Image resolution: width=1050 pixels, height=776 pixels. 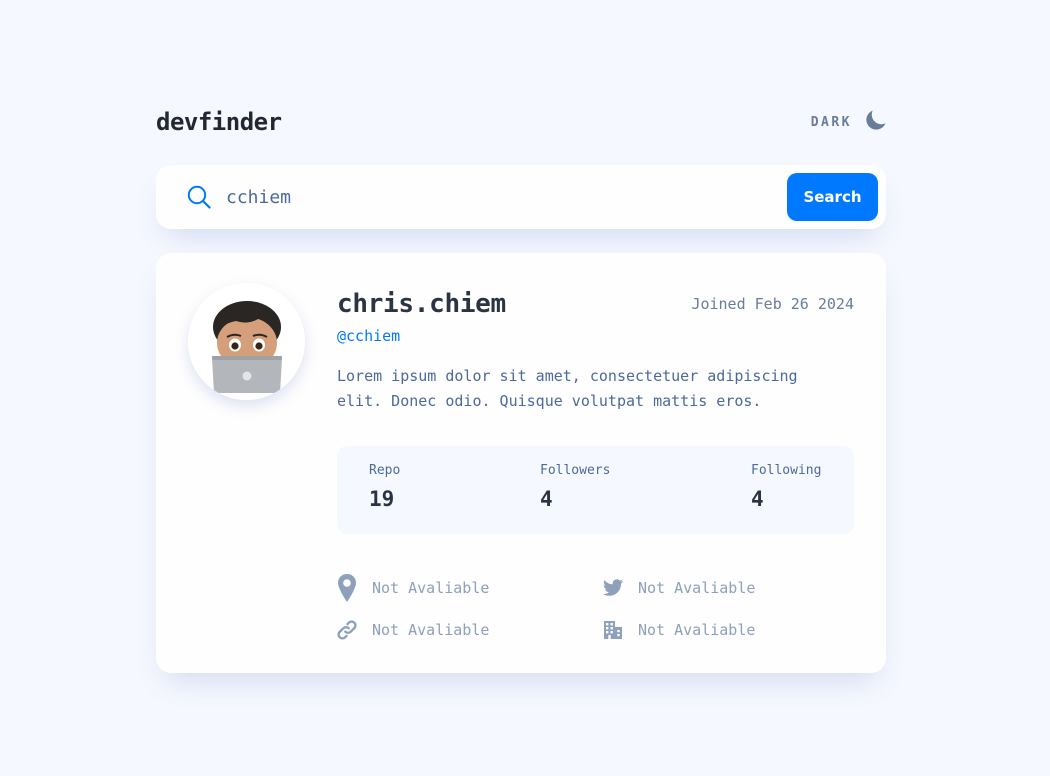 What do you see at coordinates (347, 630) in the screenshot?
I see `link-icon` at bounding box center [347, 630].